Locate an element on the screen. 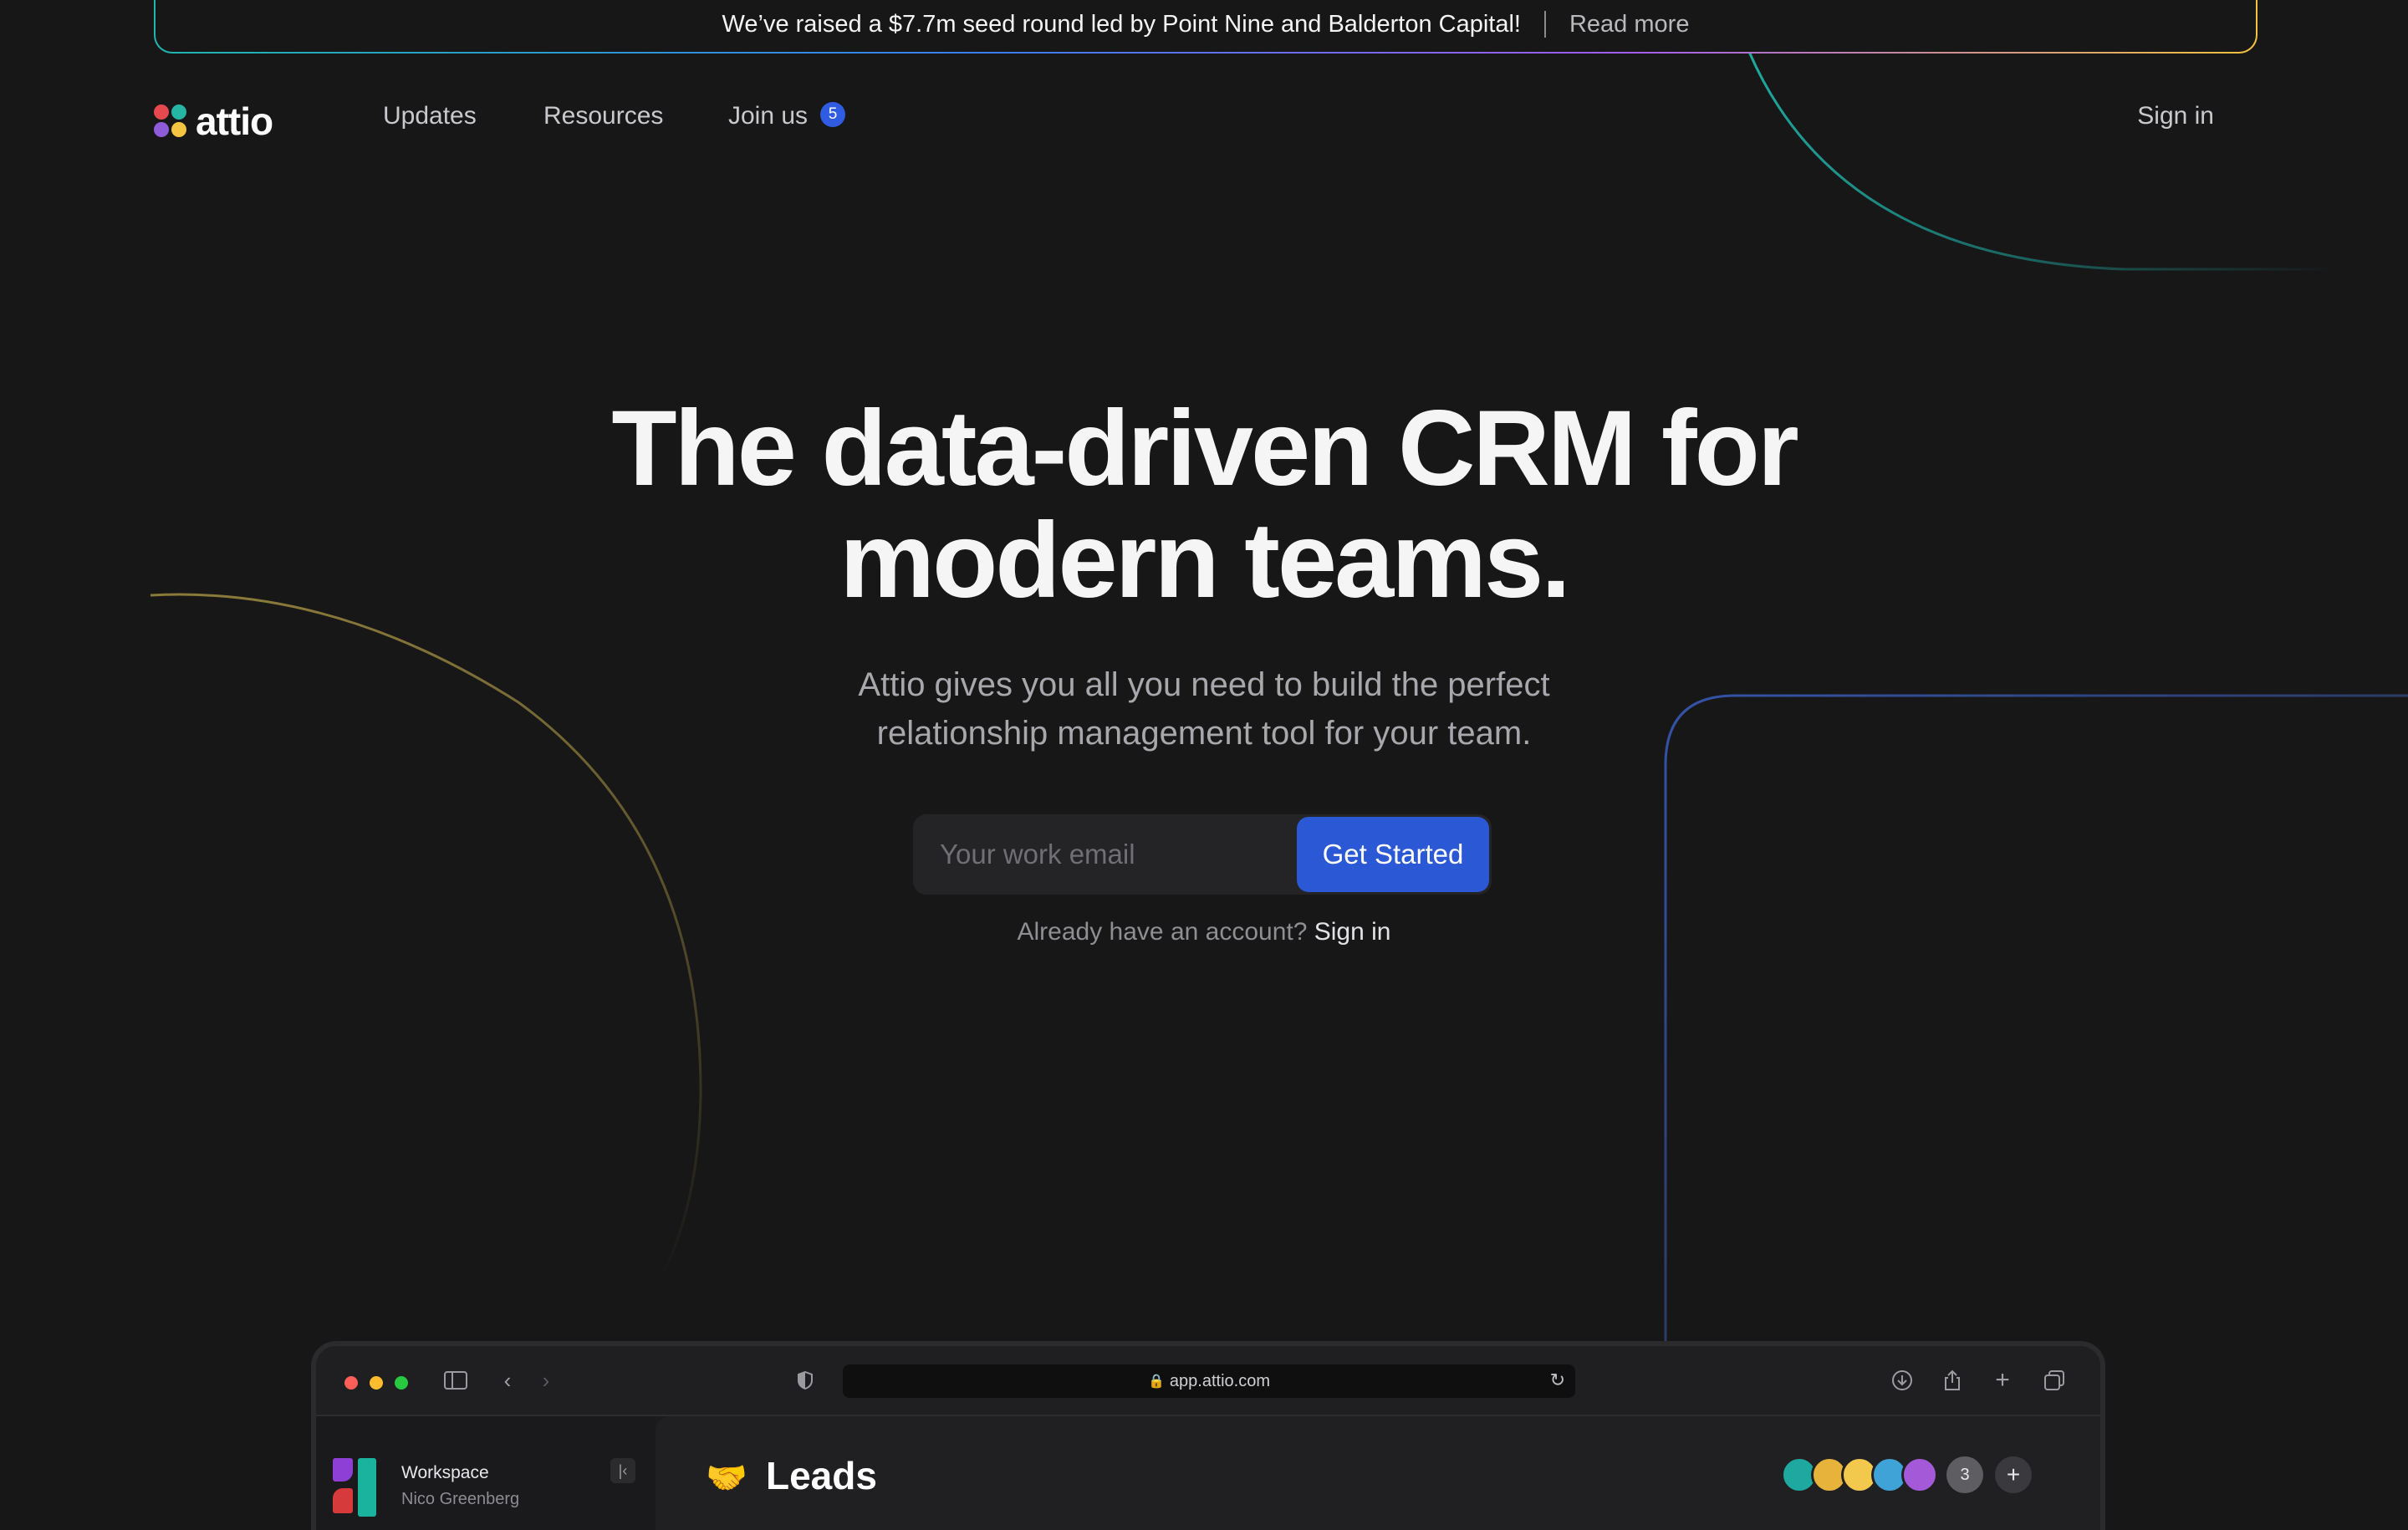 Image resolution: width=2408 pixels, height=1530 pixels. hero-sign-in-link: Sign in is located at coordinates (1353, 932).